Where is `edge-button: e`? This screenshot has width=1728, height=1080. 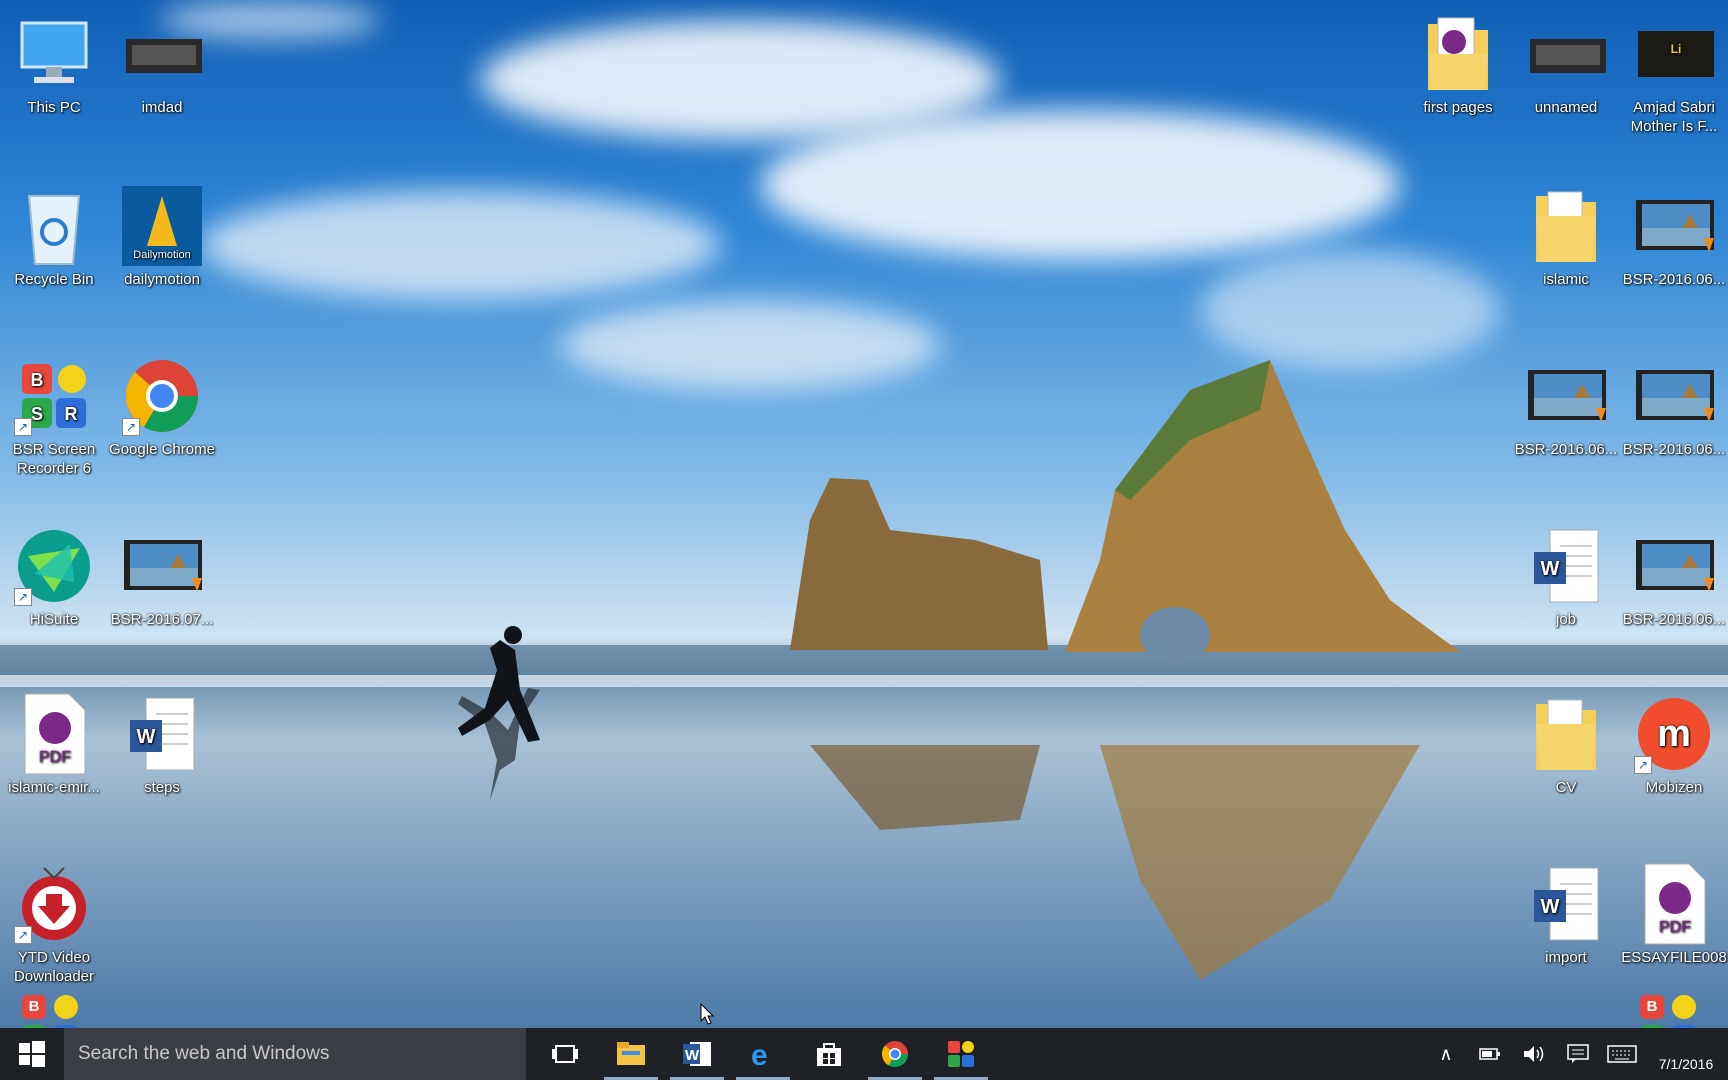
edge-button: e is located at coordinates (763, 1054).